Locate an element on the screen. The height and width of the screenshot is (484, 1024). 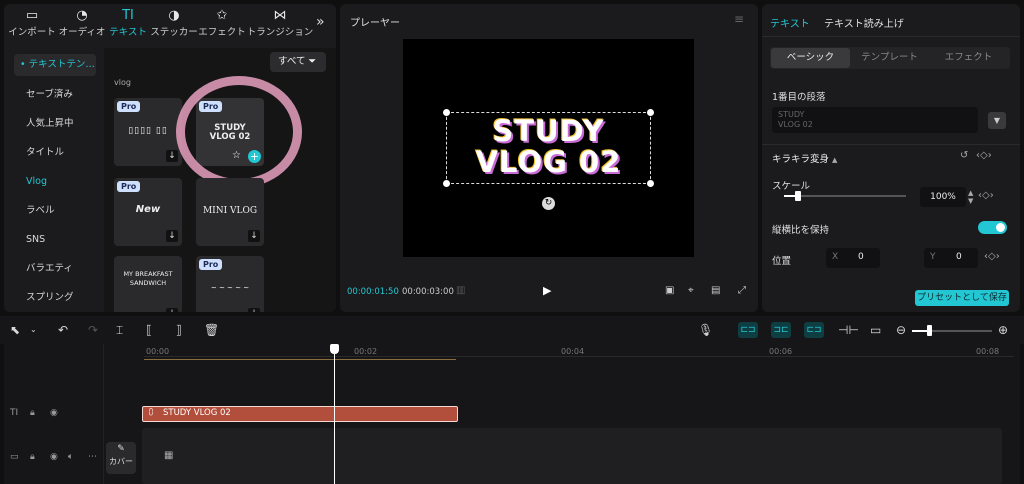
rotate-icon: ↻ is located at coordinates (548, 203).